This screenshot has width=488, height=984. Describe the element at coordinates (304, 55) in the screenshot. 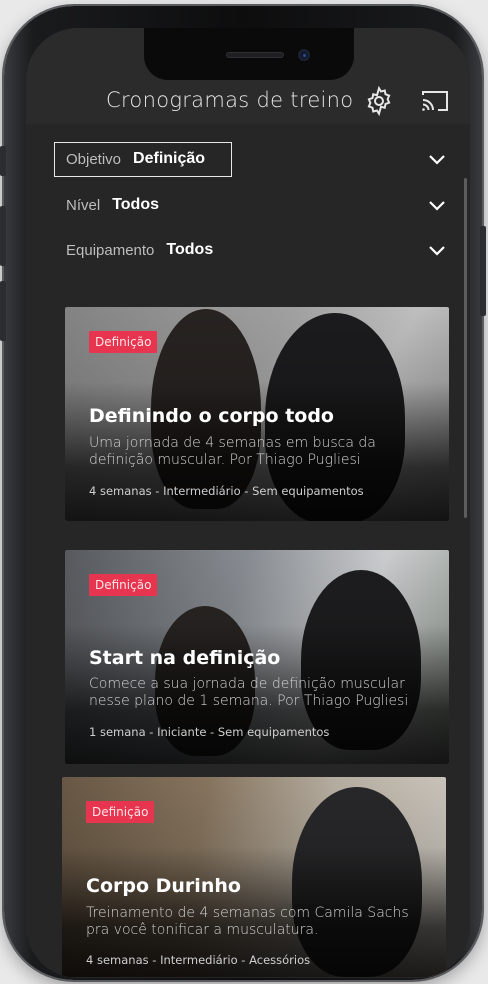

I see `front-camera` at that location.